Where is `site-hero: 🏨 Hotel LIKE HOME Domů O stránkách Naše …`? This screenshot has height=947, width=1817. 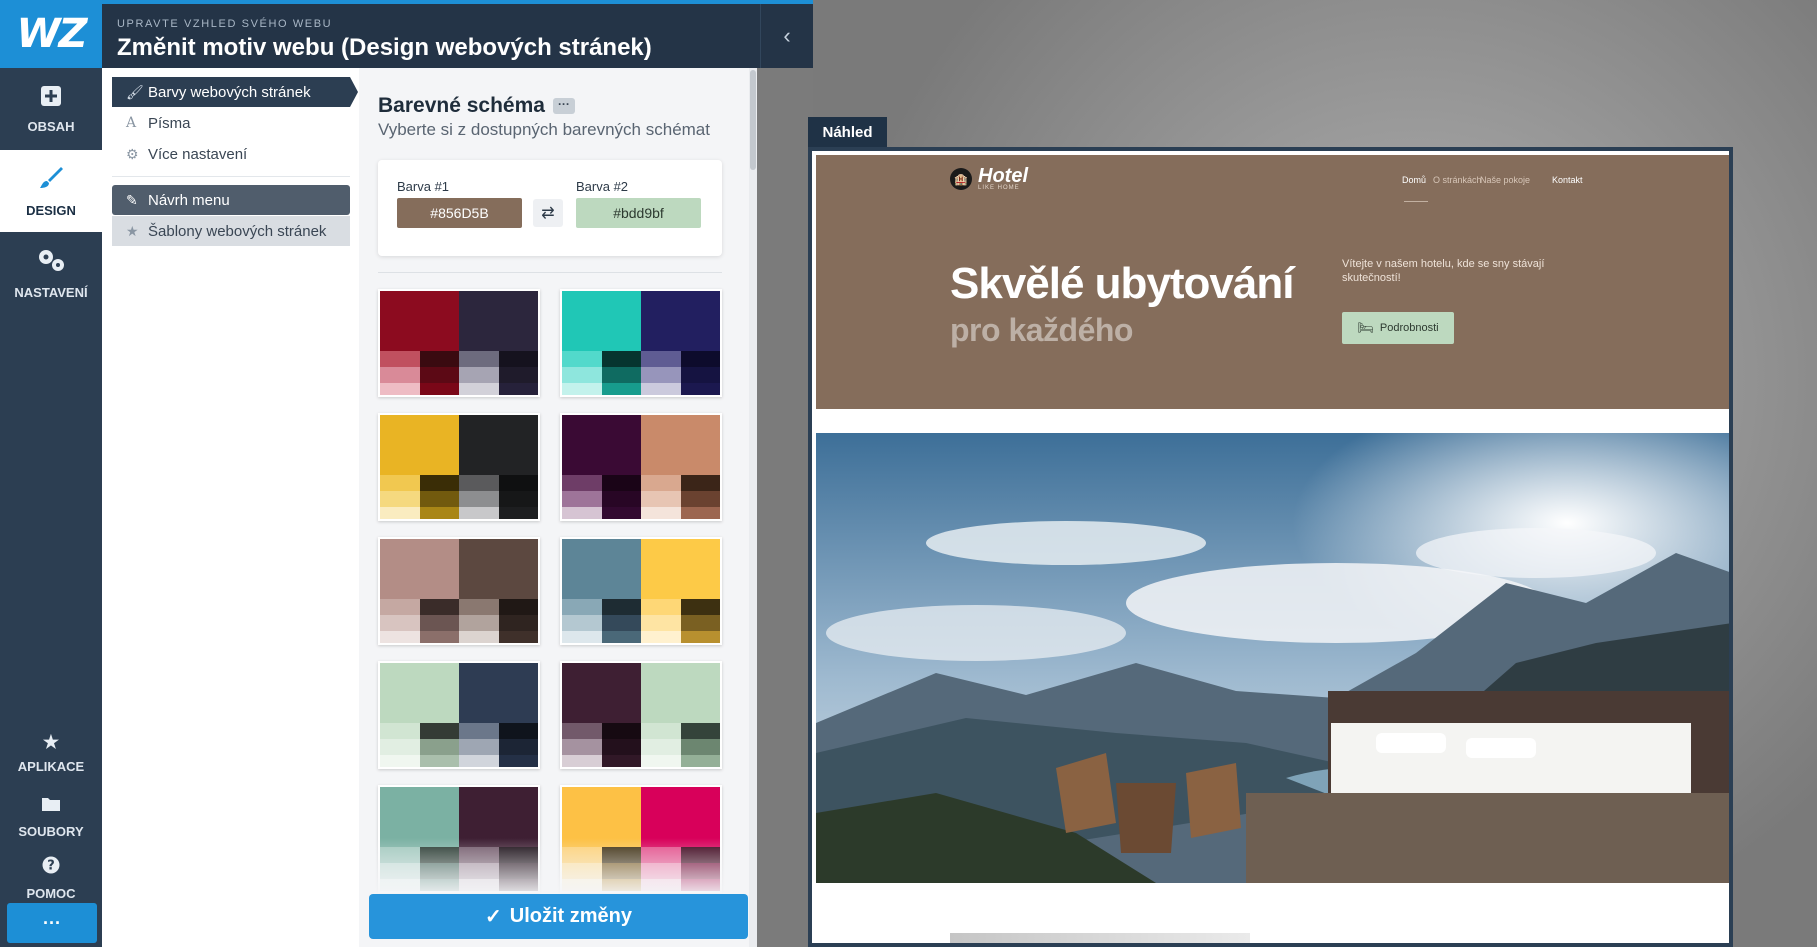
site-hero: 🏨 Hotel LIKE HOME Domů O stránkách Naše … is located at coordinates (1272, 282).